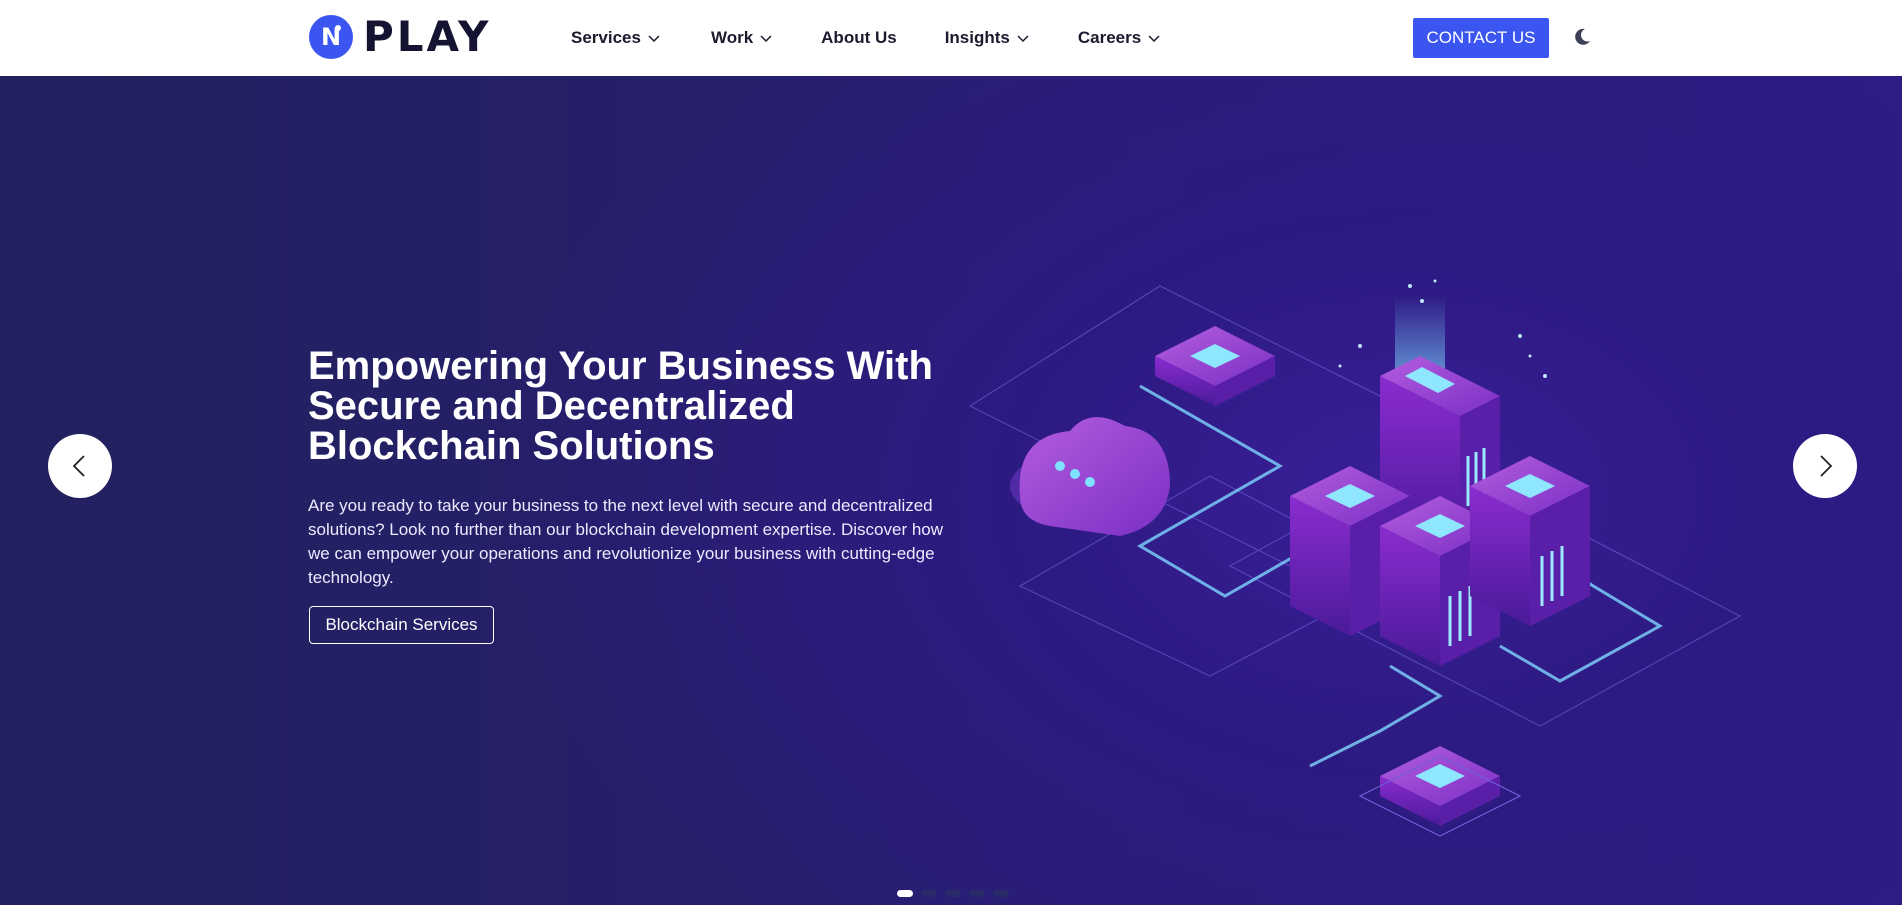 The width and height of the screenshot is (1902, 905). What do you see at coordinates (977, 37) in the screenshot?
I see `nav-item-label: Insights` at bounding box center [977, 37].